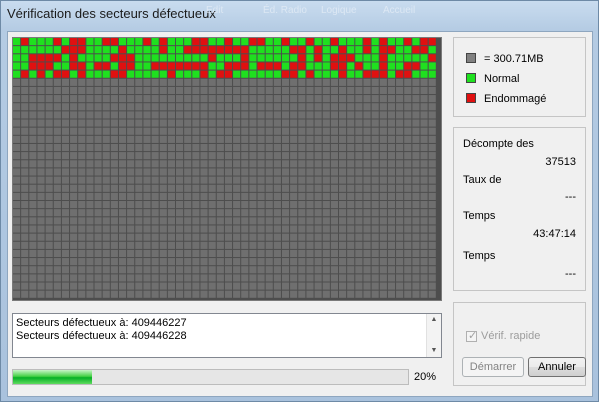 The width and height of the screenshot is (599, 402). What do you see at coordinates (434, 351) in the screenshot?
I see `scroll-down-arrow-icon: ▼` at bounding box center [434, 351].